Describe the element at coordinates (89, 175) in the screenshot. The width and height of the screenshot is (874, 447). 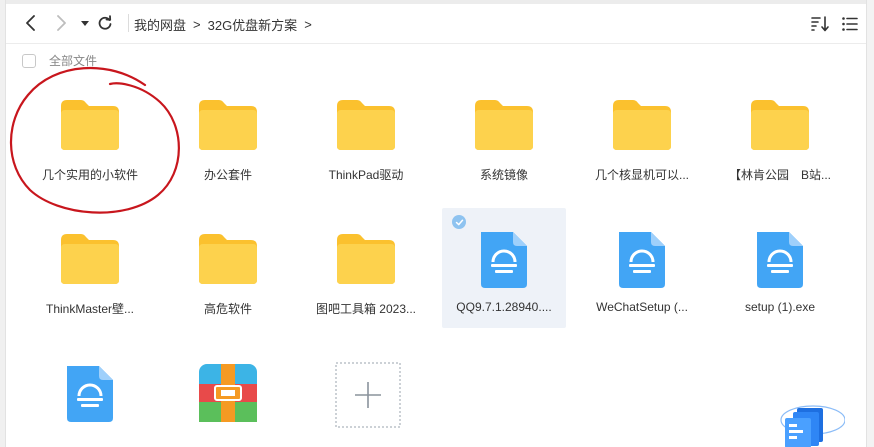
I see `item-label: 几个实用的小软件` at that location.